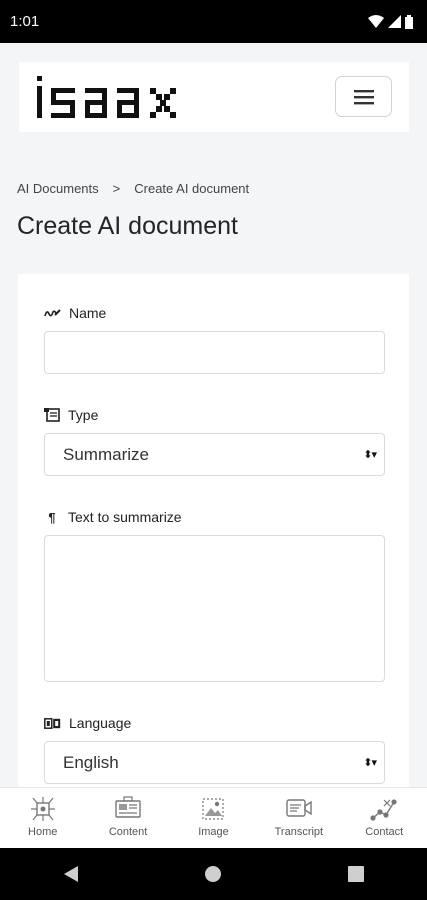  I want to click on home-icon, so click(213, 874).